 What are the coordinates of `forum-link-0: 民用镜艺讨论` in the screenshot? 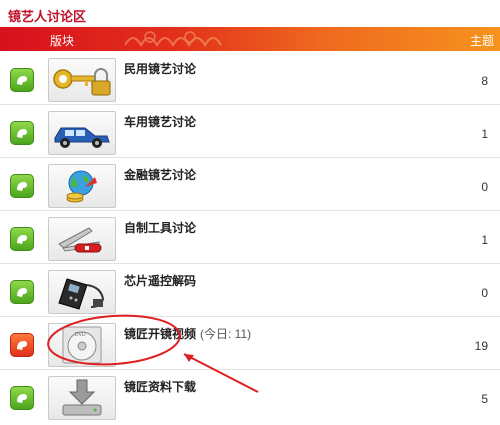 It's located at (160, 69).